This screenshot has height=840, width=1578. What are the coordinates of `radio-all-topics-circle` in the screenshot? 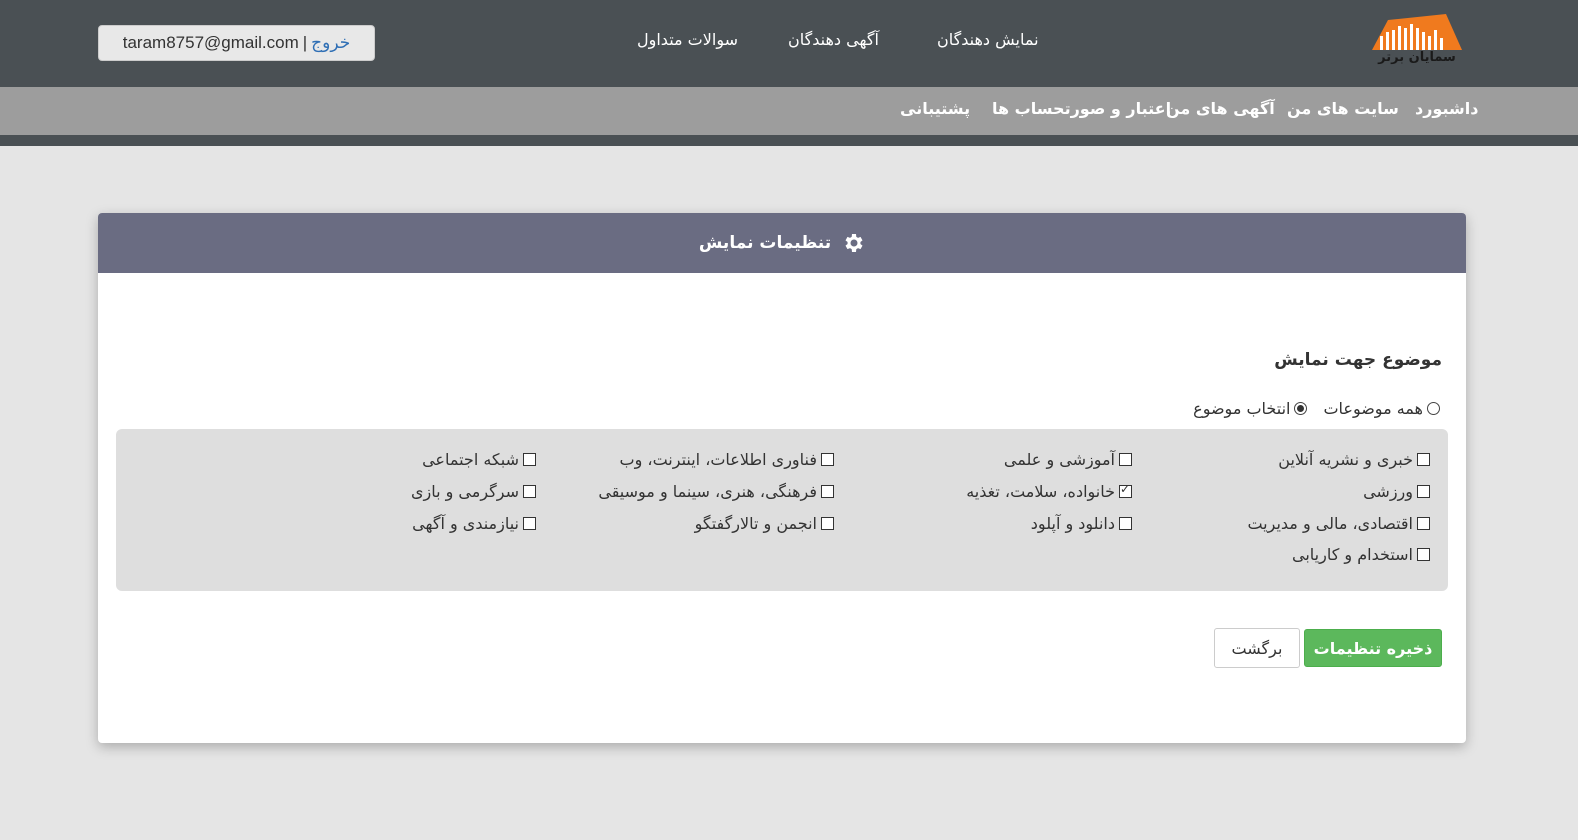 It's located at (1433, 408).